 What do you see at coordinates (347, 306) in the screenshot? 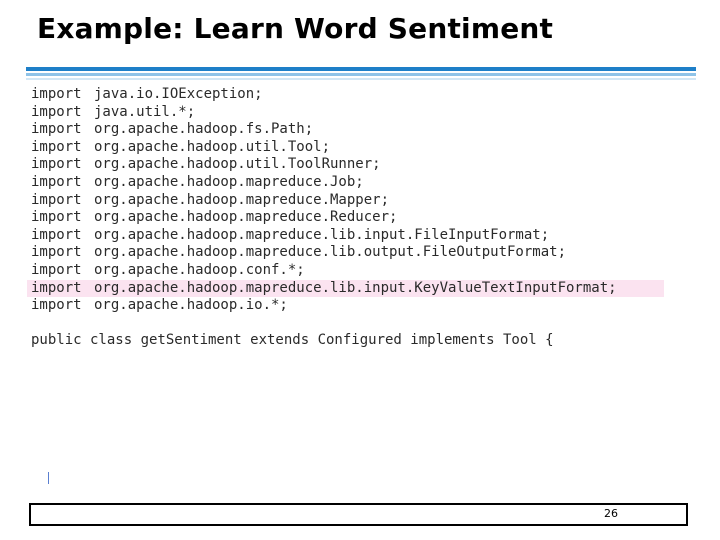
I see `code-line-import: import org.apache.hadoop.io.*;` at bounding box center [347, 306].